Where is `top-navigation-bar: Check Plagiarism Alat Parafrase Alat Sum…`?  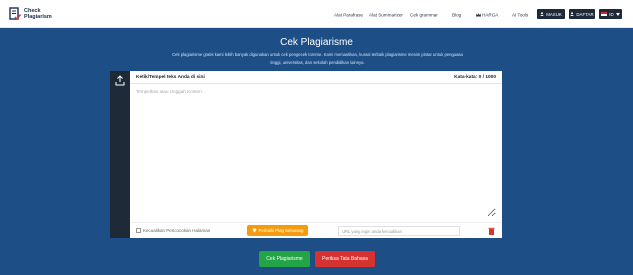
top-navigation-bar: Check Plagiarism Alat Parafrase Alat Sum… is located at coordinates (316, 14).